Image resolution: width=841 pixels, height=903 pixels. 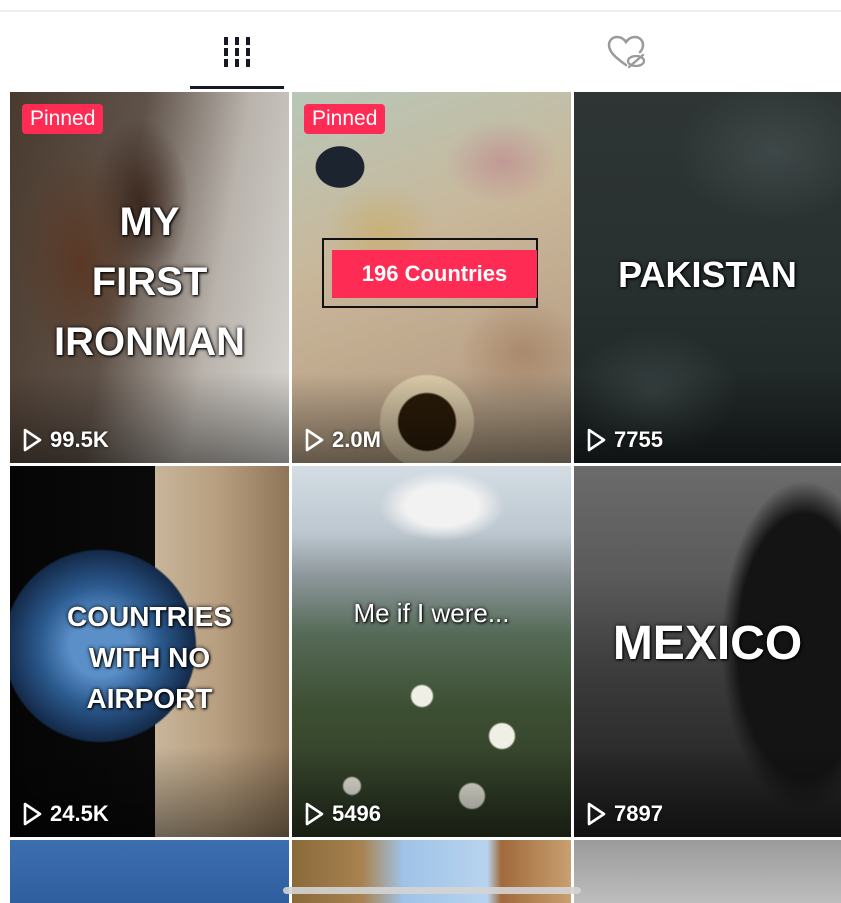 I want to click on video-caption: COUNTRIES WITH NO AIRPORT, so click(x=149, y=657).